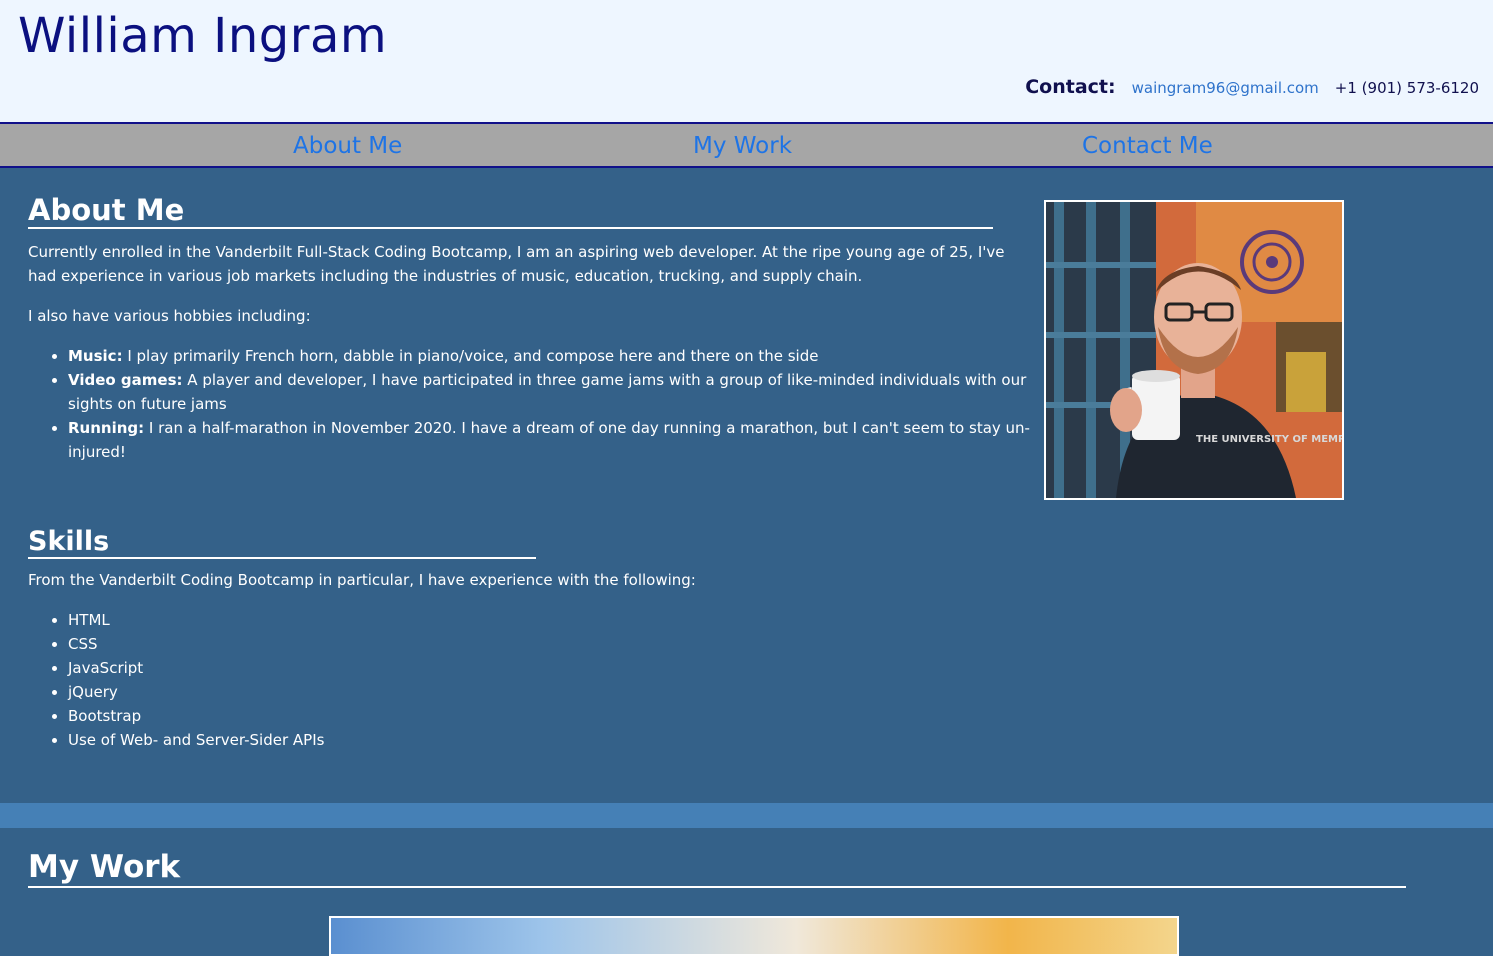 This screenshot has height=956, width=1493. What do you see at coordinates (368, 620) in the screenshot?
I see `list-item: HTML` at bounding box center [368, 620].